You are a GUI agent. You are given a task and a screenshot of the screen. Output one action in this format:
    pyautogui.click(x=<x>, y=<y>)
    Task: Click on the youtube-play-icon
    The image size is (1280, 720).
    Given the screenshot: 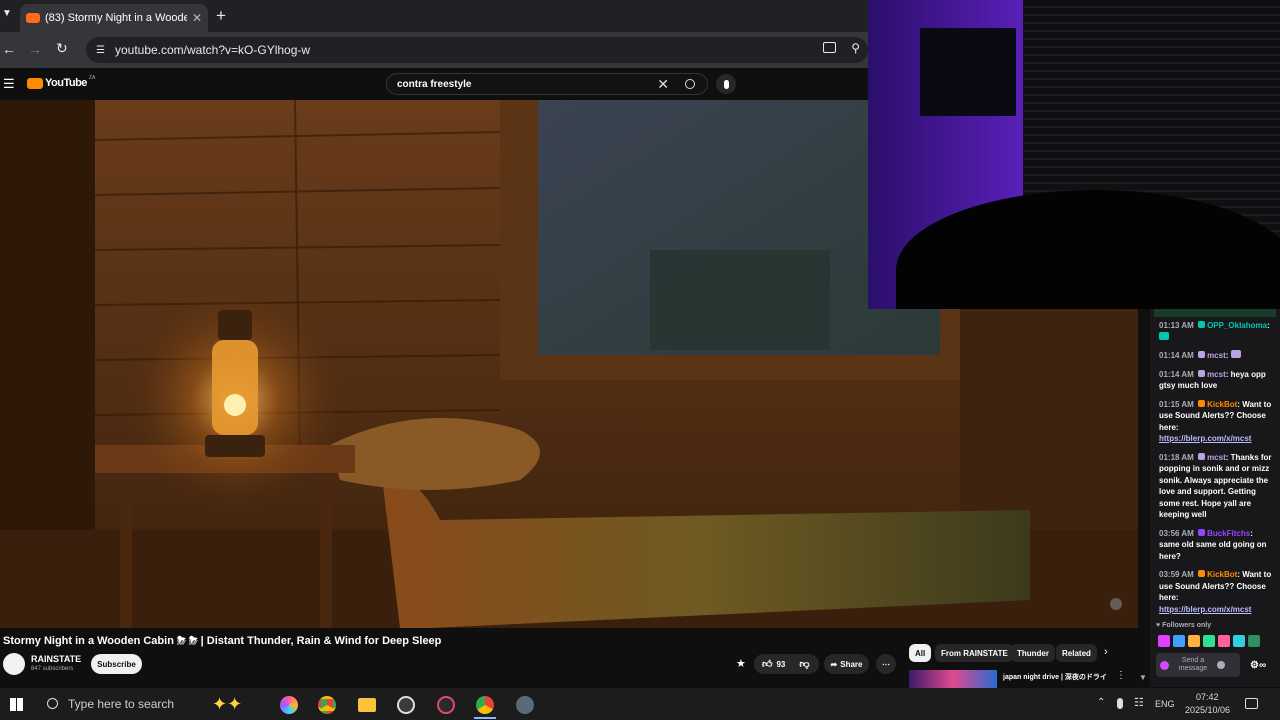 What is the action you would take?
    pyautogui.click(x=35, y=83)
    